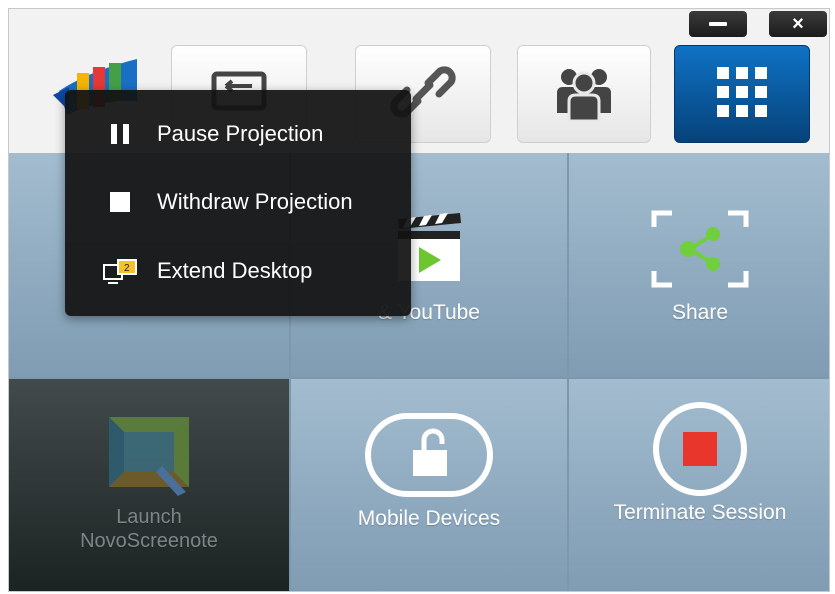 The height and width of the screenshot is (594, 835). What do you see at coordinates (149, 455) in the screenshot?
I see `novoscreenote-icon` at bounding box center [149, 455].